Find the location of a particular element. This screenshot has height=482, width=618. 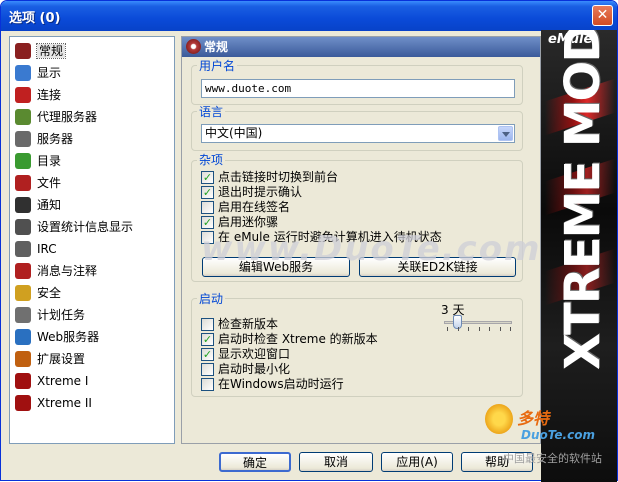

file-icon is located at coordinates (23, 183).